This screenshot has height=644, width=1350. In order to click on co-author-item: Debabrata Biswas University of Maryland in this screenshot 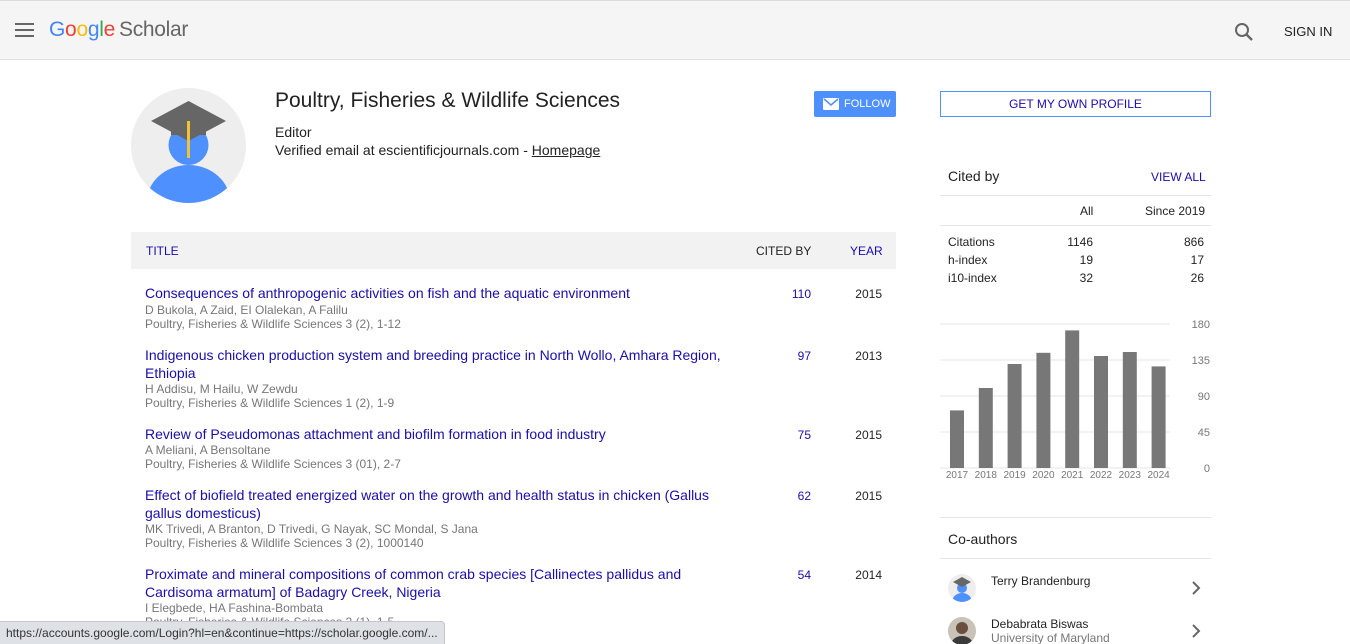, I will do `click(1075, 630)`.